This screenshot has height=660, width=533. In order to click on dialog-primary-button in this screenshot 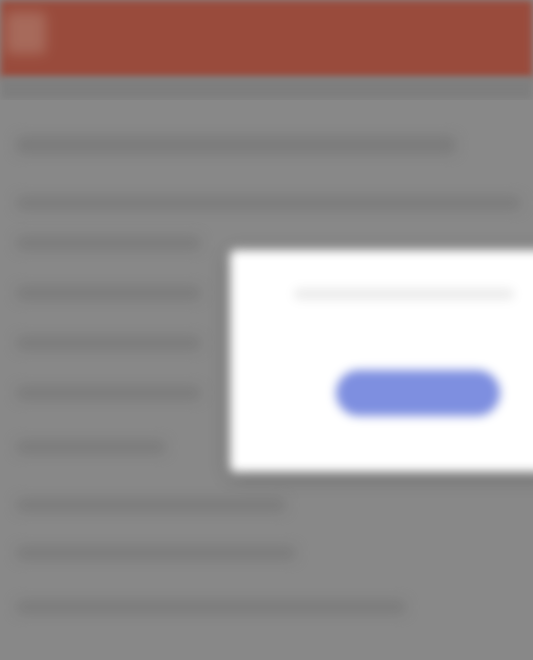, I will do `click(418, 393)`.